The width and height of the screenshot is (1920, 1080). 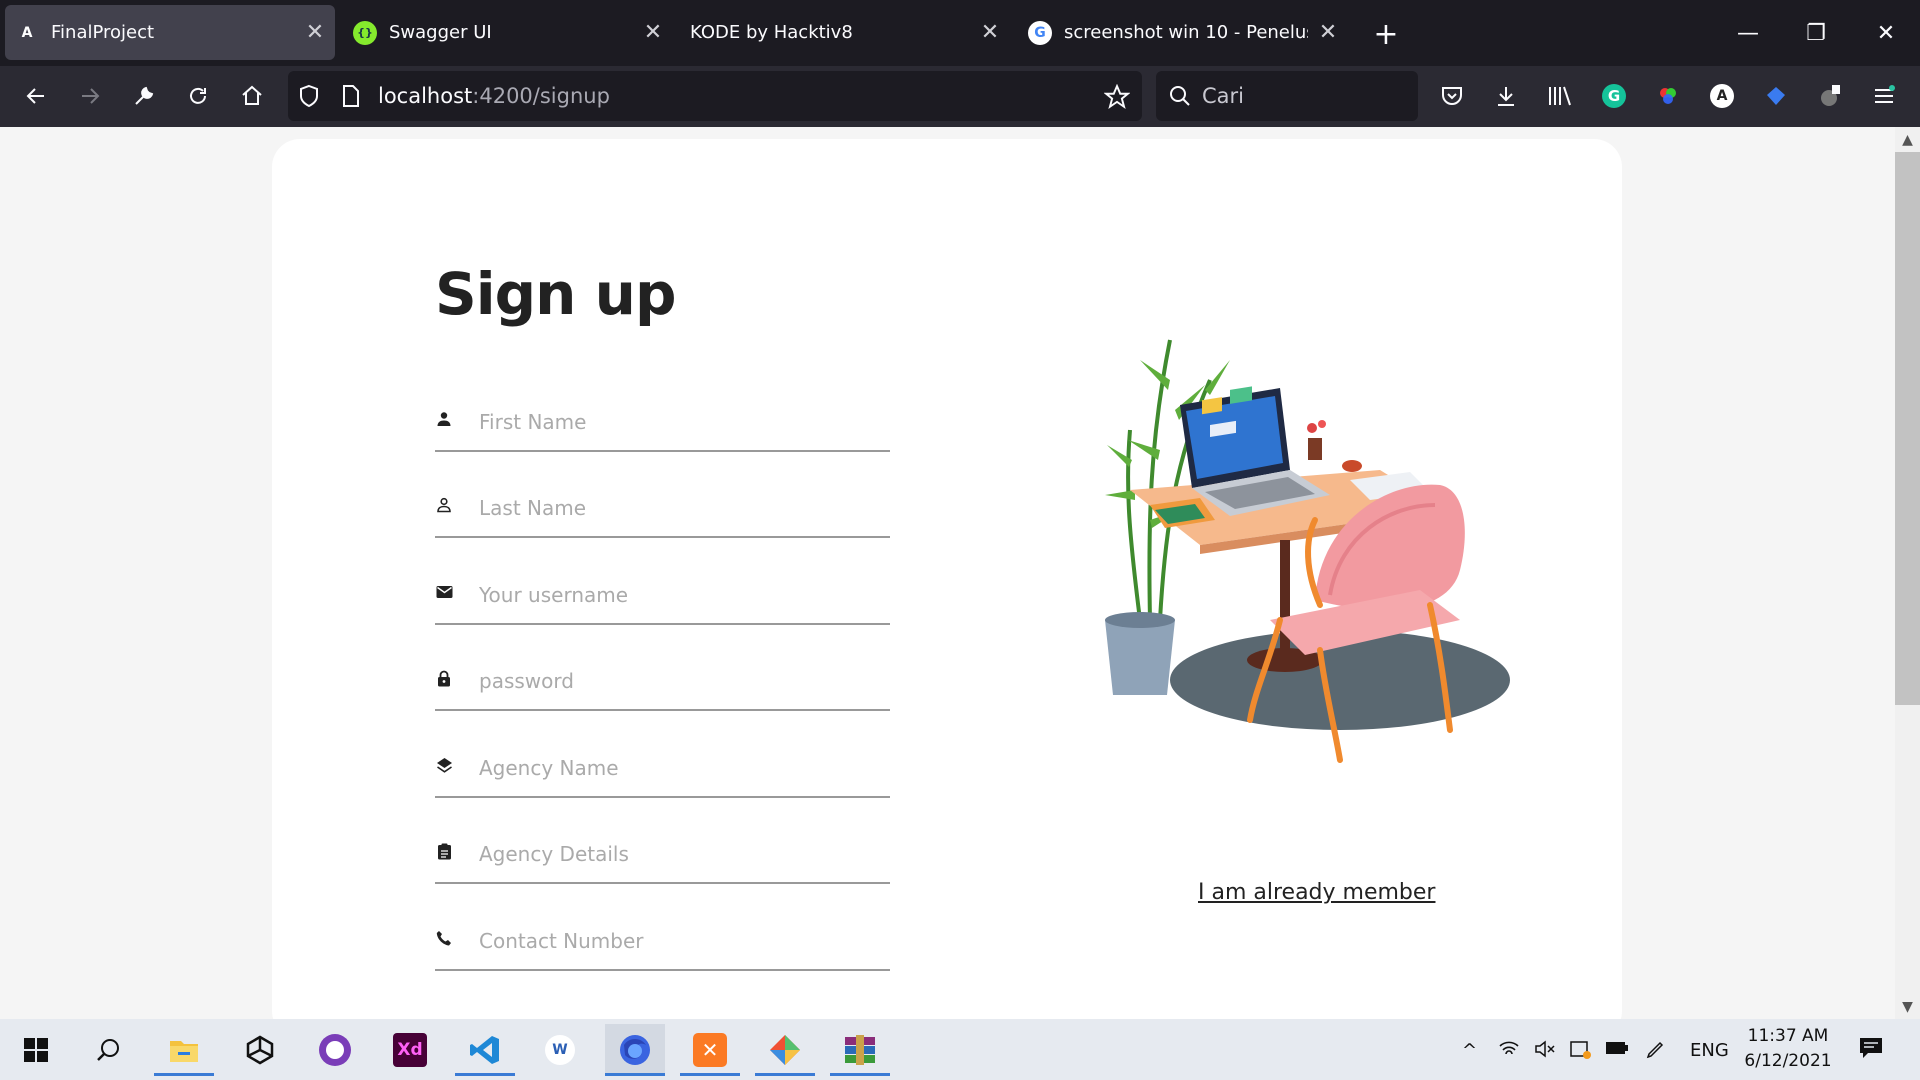 I want to click on adobe-xd-icon: Xd, so click(x=410, y=1050).